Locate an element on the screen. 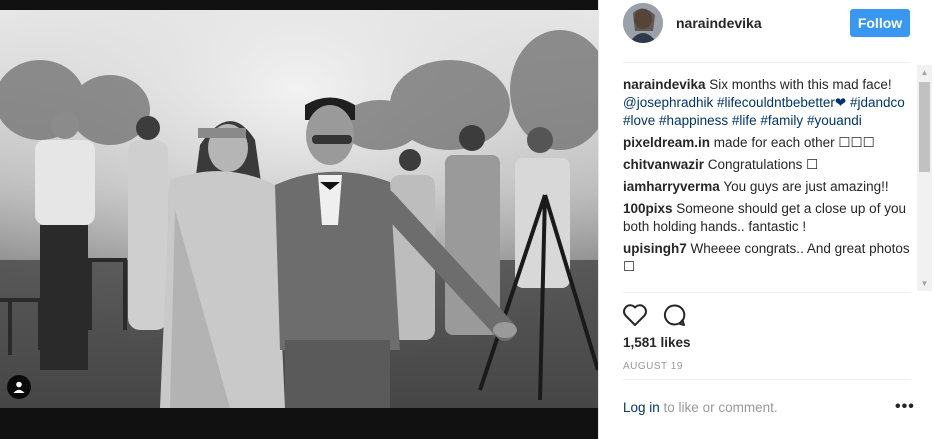  login-prompt: Log in to like or comment. is located at coordinates (700, 407).